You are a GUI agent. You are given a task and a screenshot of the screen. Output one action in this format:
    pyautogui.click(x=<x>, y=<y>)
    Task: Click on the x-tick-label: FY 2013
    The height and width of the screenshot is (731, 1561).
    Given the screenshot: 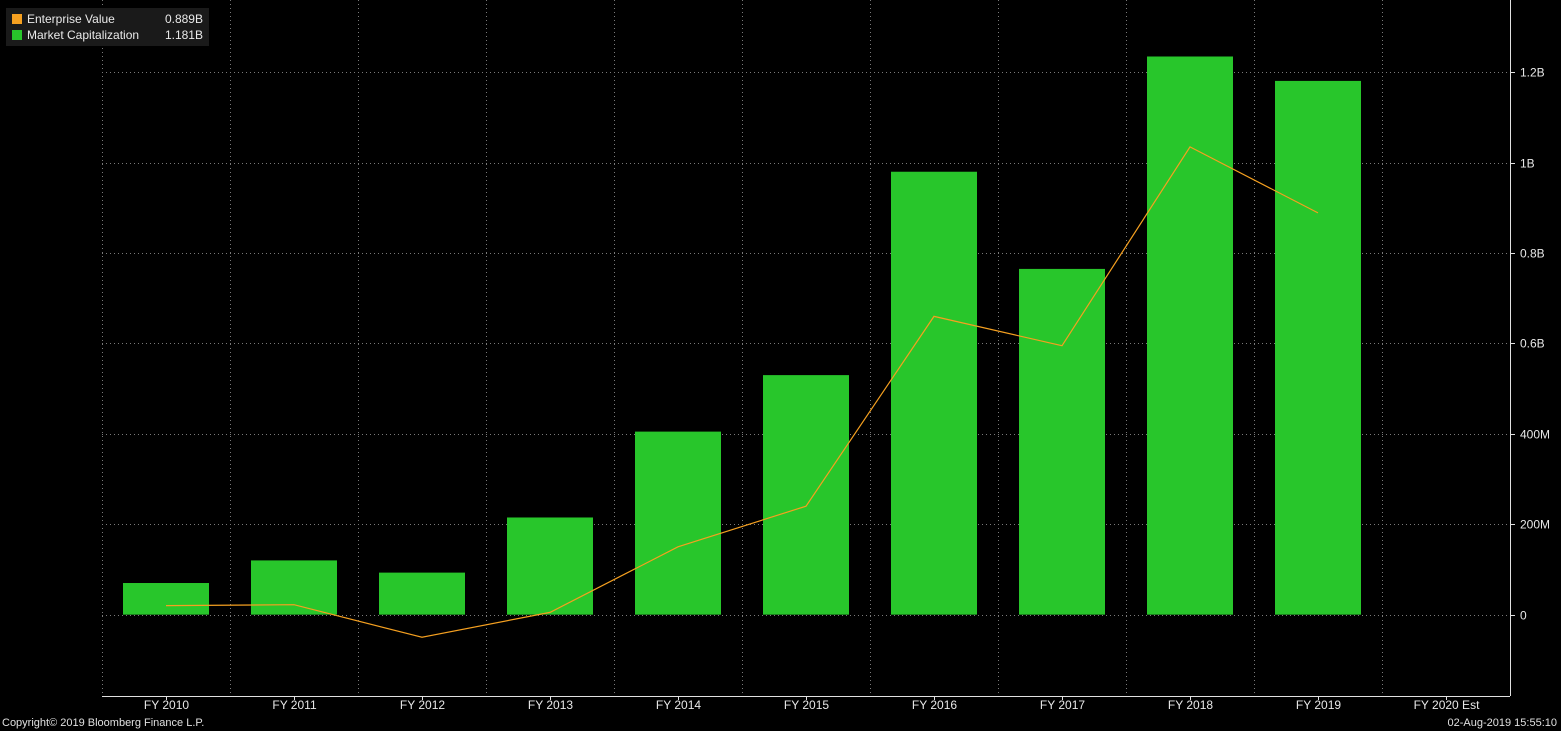 What is the action you would take?
    pyautogui.click(x=550, y=705)
    